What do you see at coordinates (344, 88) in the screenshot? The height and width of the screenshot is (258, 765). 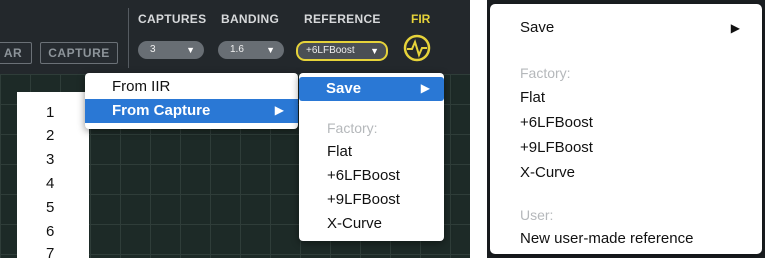 I see `save-menu-item-label: Save` at bounding box center [344, 88].